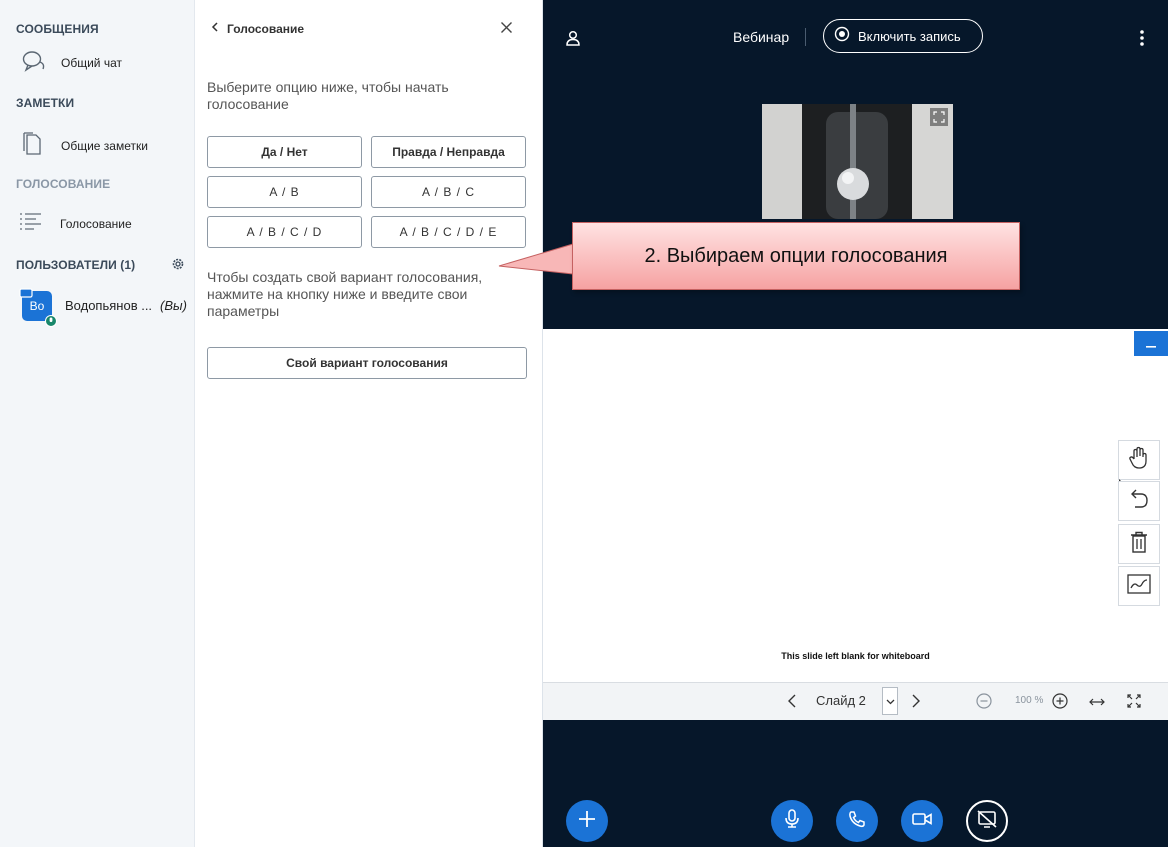 The image size is (1168, 847). Describe the element at coordinates (266, 29) in the screenshot. I see `poll-header-title: Голосование` at that location.